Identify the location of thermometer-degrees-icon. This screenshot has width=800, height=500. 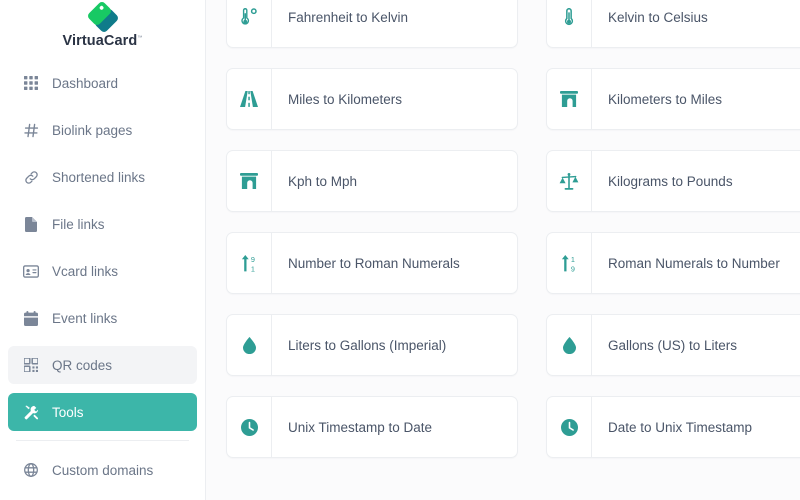
(249, 23).